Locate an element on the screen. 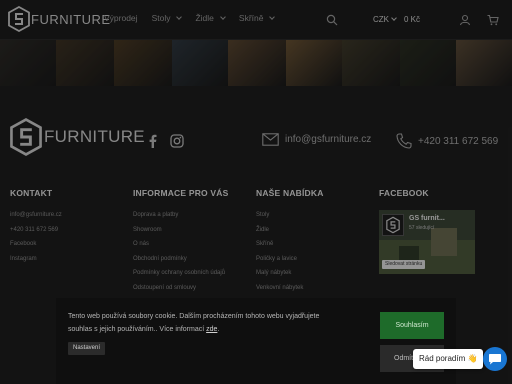  nav-item-stoly: Stoly is located at coordinates (167, 18).